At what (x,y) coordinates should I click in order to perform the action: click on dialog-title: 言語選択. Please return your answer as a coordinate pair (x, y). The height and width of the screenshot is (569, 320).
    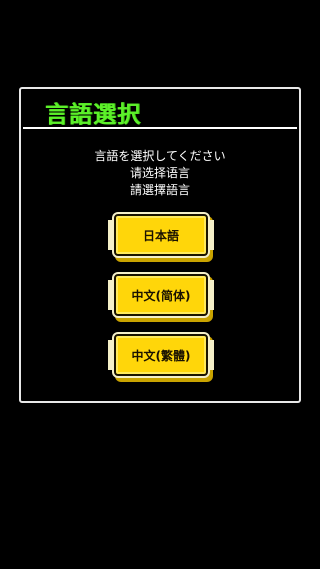
    Looking at the image, I should click on (93, 115).